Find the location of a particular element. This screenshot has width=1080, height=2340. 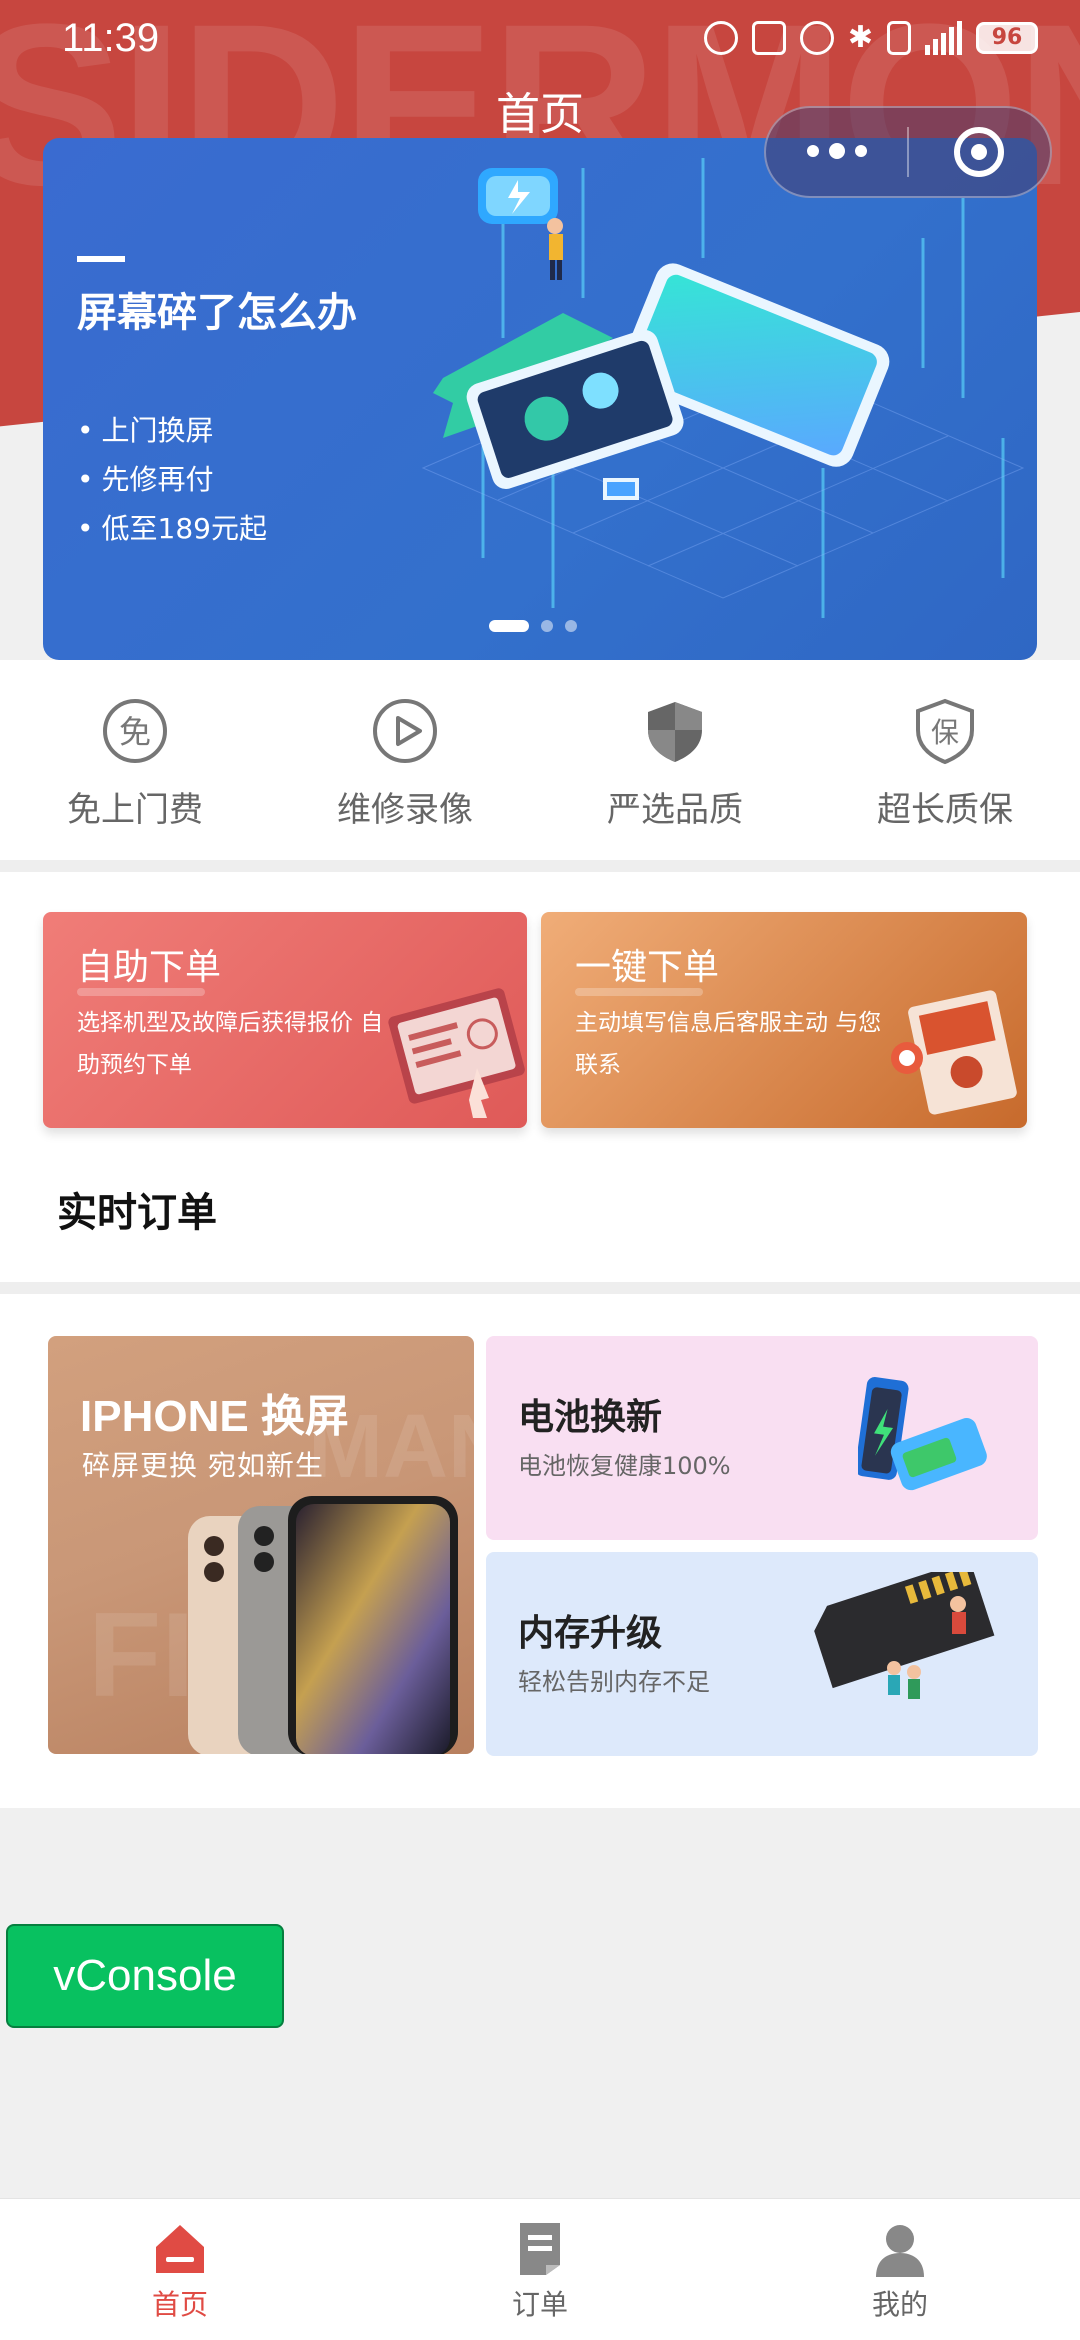

banner-point: 先修再付 is located at coordinates (172, 479).